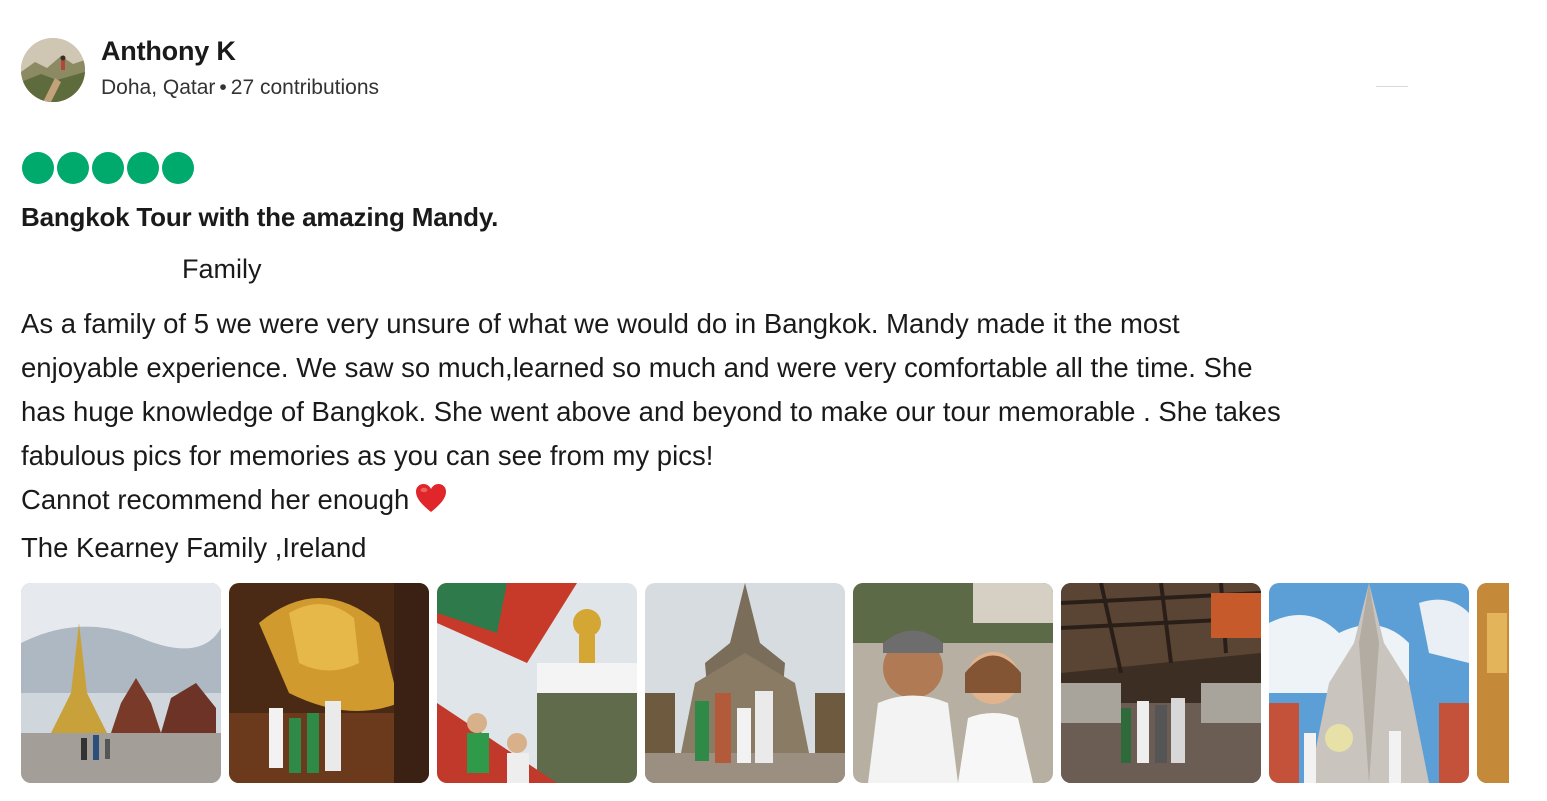 This screenshot has height=801, width=1547. I want to click on review-line-text: Cannot recommend her enough, so click(215, 499).